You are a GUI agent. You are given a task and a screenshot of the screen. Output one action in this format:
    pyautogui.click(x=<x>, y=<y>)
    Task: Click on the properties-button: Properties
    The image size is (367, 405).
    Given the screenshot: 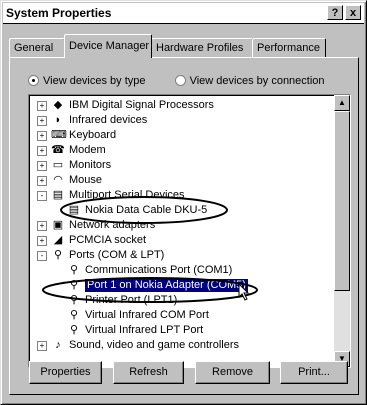 What is the action you would take?
    pyautogui.click(x=65, y=372)
    